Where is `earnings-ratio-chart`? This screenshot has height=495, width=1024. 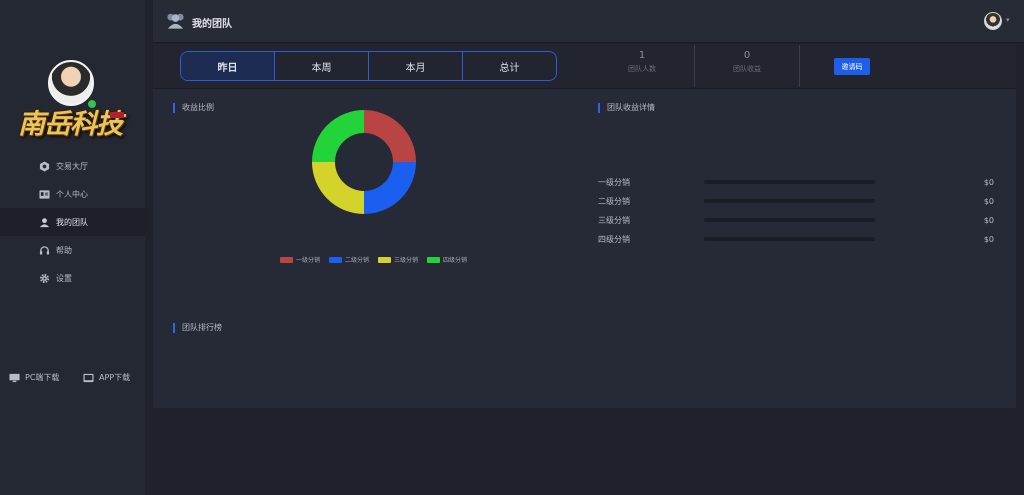 earnings-ratio-chart is located at coordinates (364, 162).